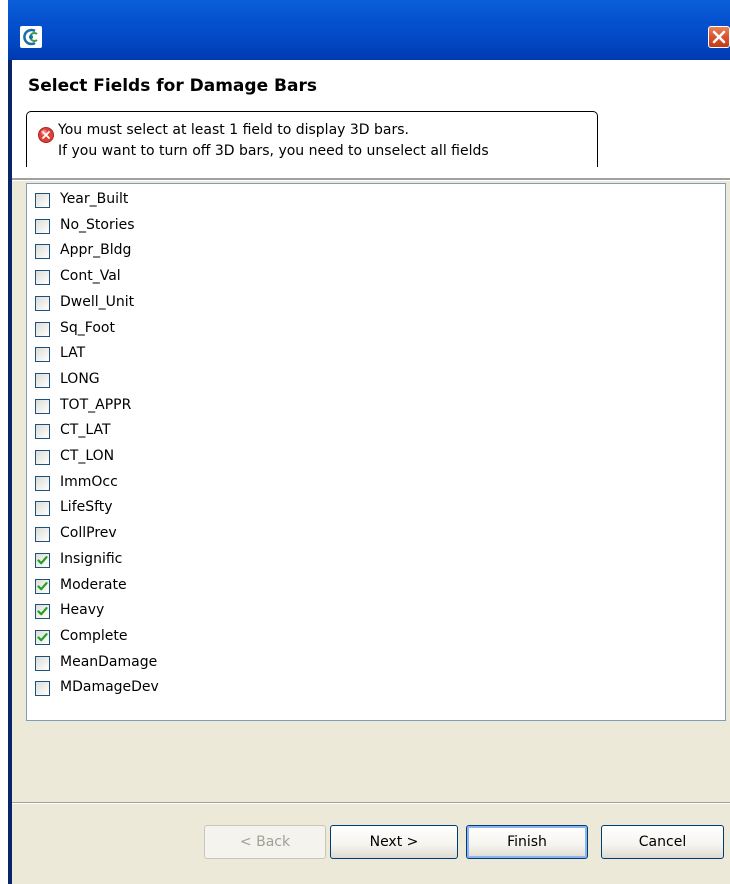  I want to click on field-label: CT_LON, so click(87, 456).